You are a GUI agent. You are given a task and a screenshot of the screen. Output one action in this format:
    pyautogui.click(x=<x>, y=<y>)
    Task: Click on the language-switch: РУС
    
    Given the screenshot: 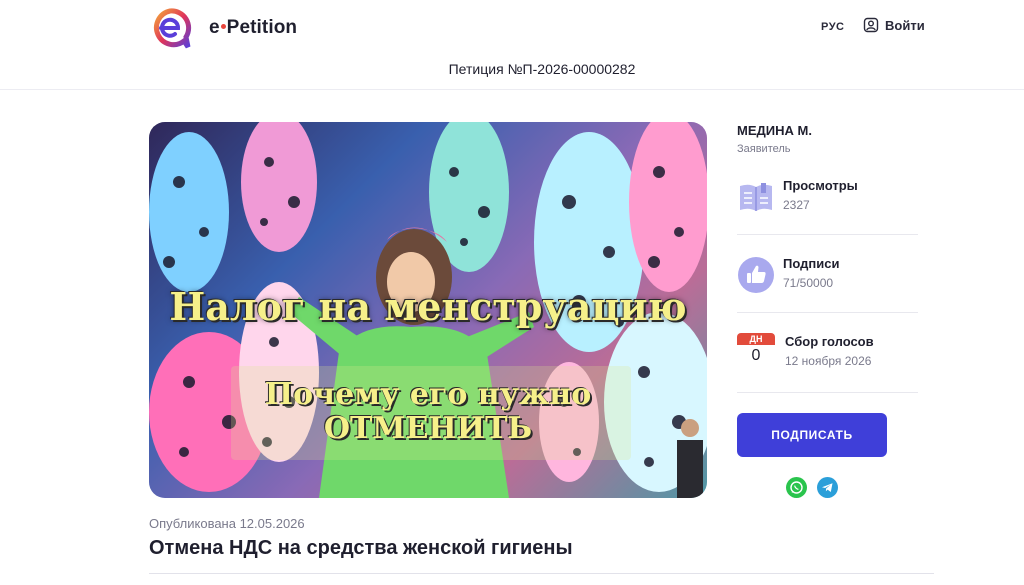 What is the action you would take?
    pyautogui.click(x=832, y=27)
    